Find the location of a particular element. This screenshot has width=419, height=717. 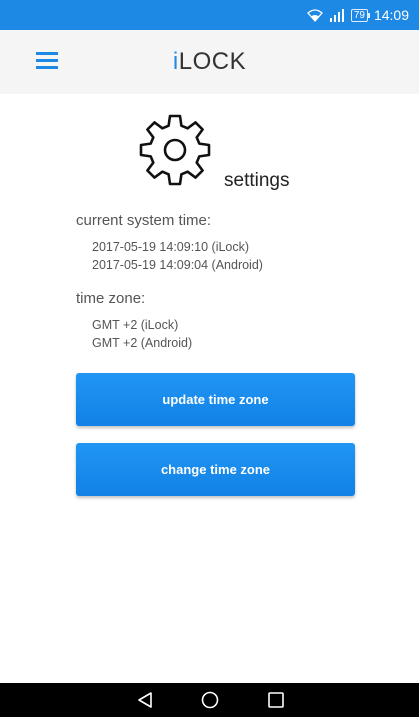

time-zone-ilock: GMT +2 (iLock) is located at coordinates (135, 325).